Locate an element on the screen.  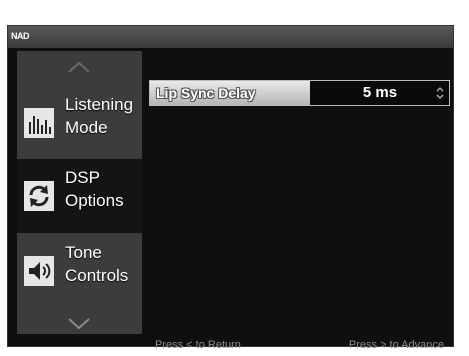
lip-sync-delay-setting: Lip Sync Delay 5 ms is located at coordinates (299, 93).